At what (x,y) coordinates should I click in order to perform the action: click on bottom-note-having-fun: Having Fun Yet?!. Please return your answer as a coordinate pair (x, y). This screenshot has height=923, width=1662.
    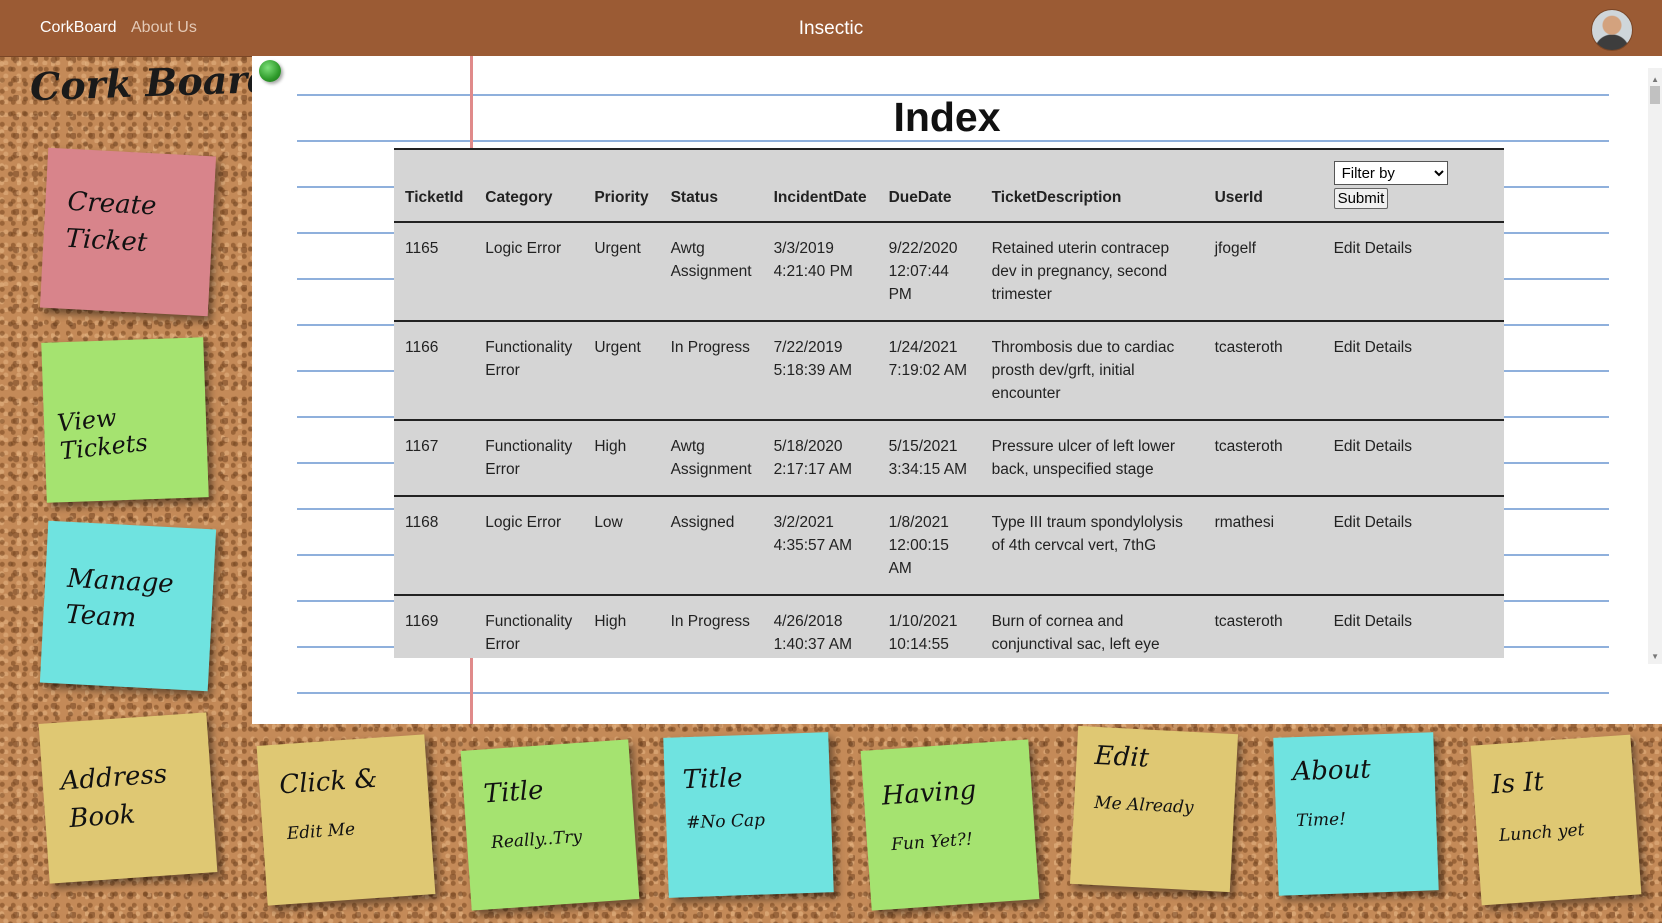
    Looking at the image, I should click on (950, 825).